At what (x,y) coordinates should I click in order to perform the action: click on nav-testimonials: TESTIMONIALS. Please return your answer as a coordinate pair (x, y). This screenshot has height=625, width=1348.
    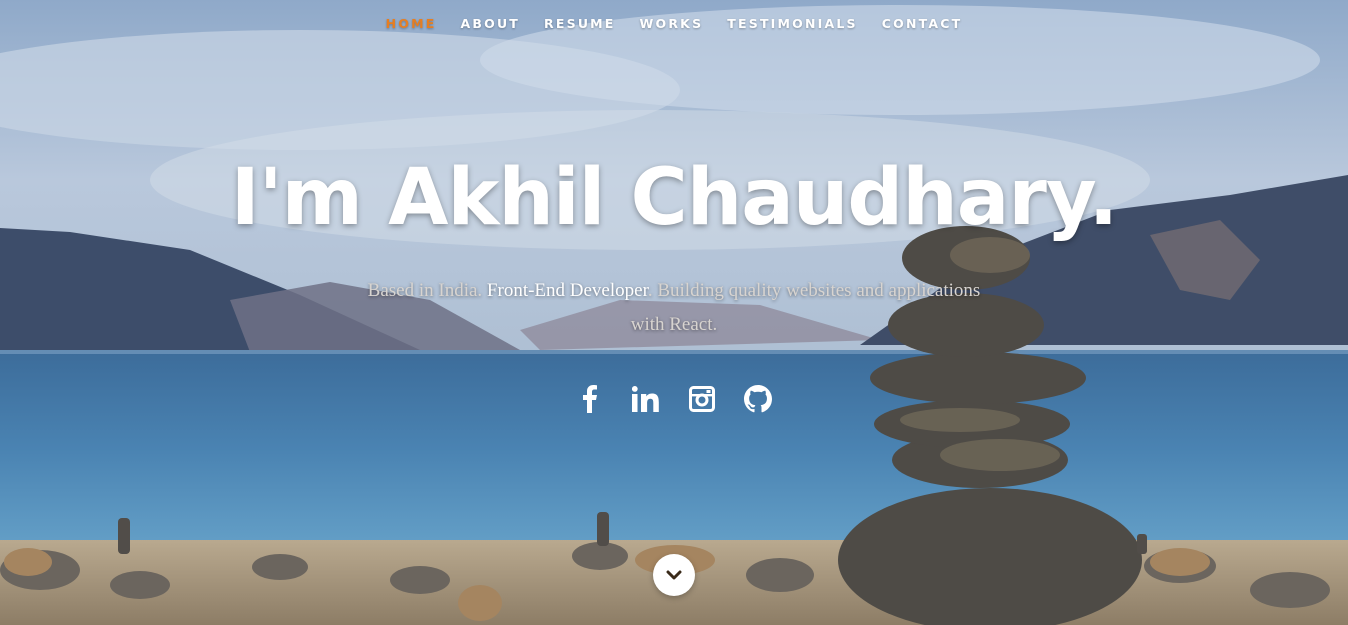
    Looking at the image, I should click on (792, 23).